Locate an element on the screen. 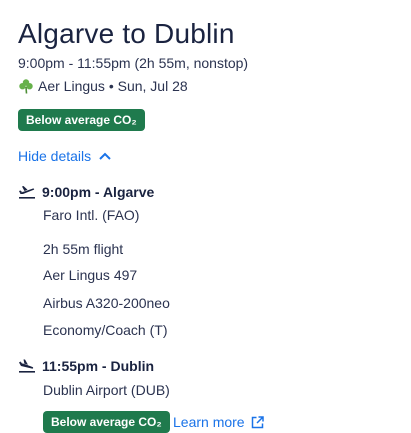 This screenshot has width=411, height=433. plane-takeoff-icon is located at coordinates (27, 192).